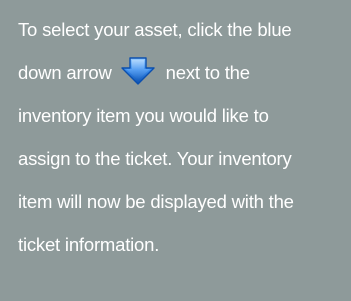  I want to click on instruction-line-2-start: down arrow, so click(65, 72).